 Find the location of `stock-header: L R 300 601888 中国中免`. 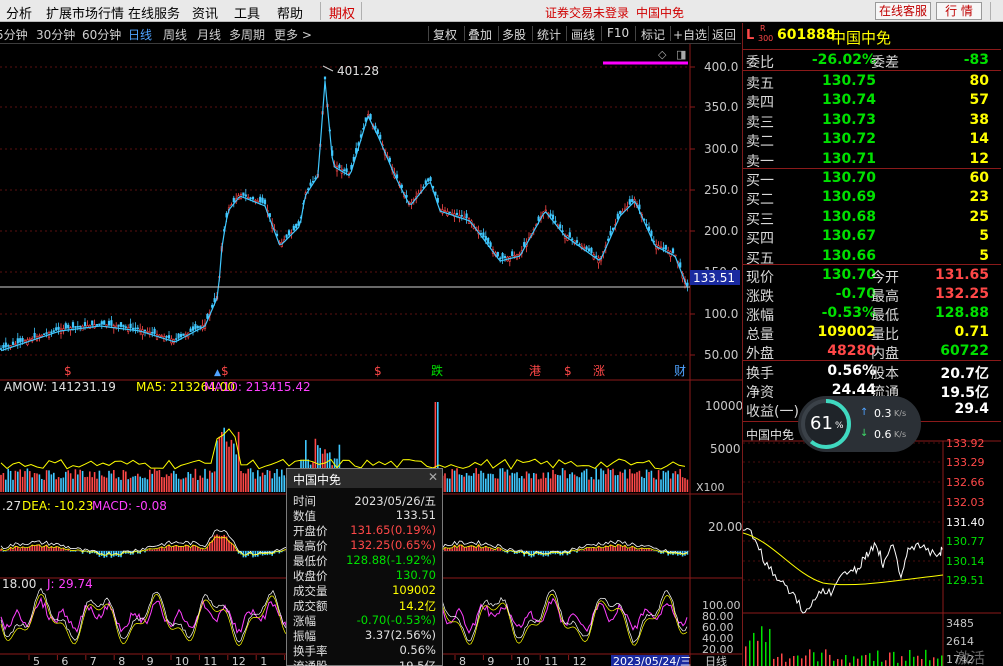

stock-header: L R 300 601888 中国中免 is located at coordinates (872, 36).